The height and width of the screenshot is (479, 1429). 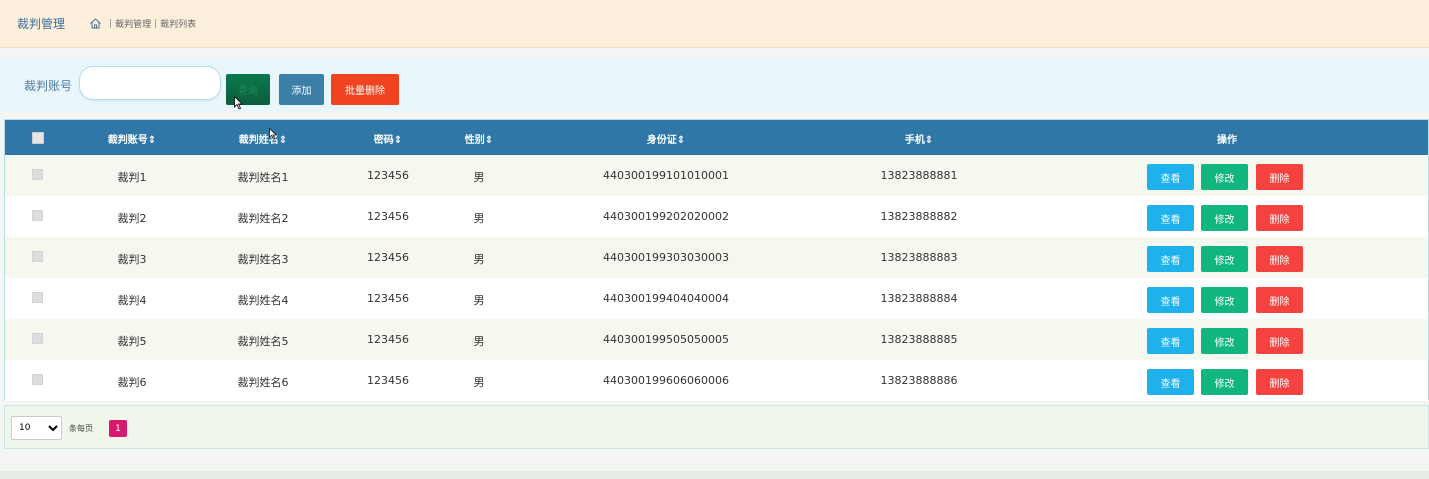 I want to click on column-header-password: 密码⇕, so click(x=388, y=138).